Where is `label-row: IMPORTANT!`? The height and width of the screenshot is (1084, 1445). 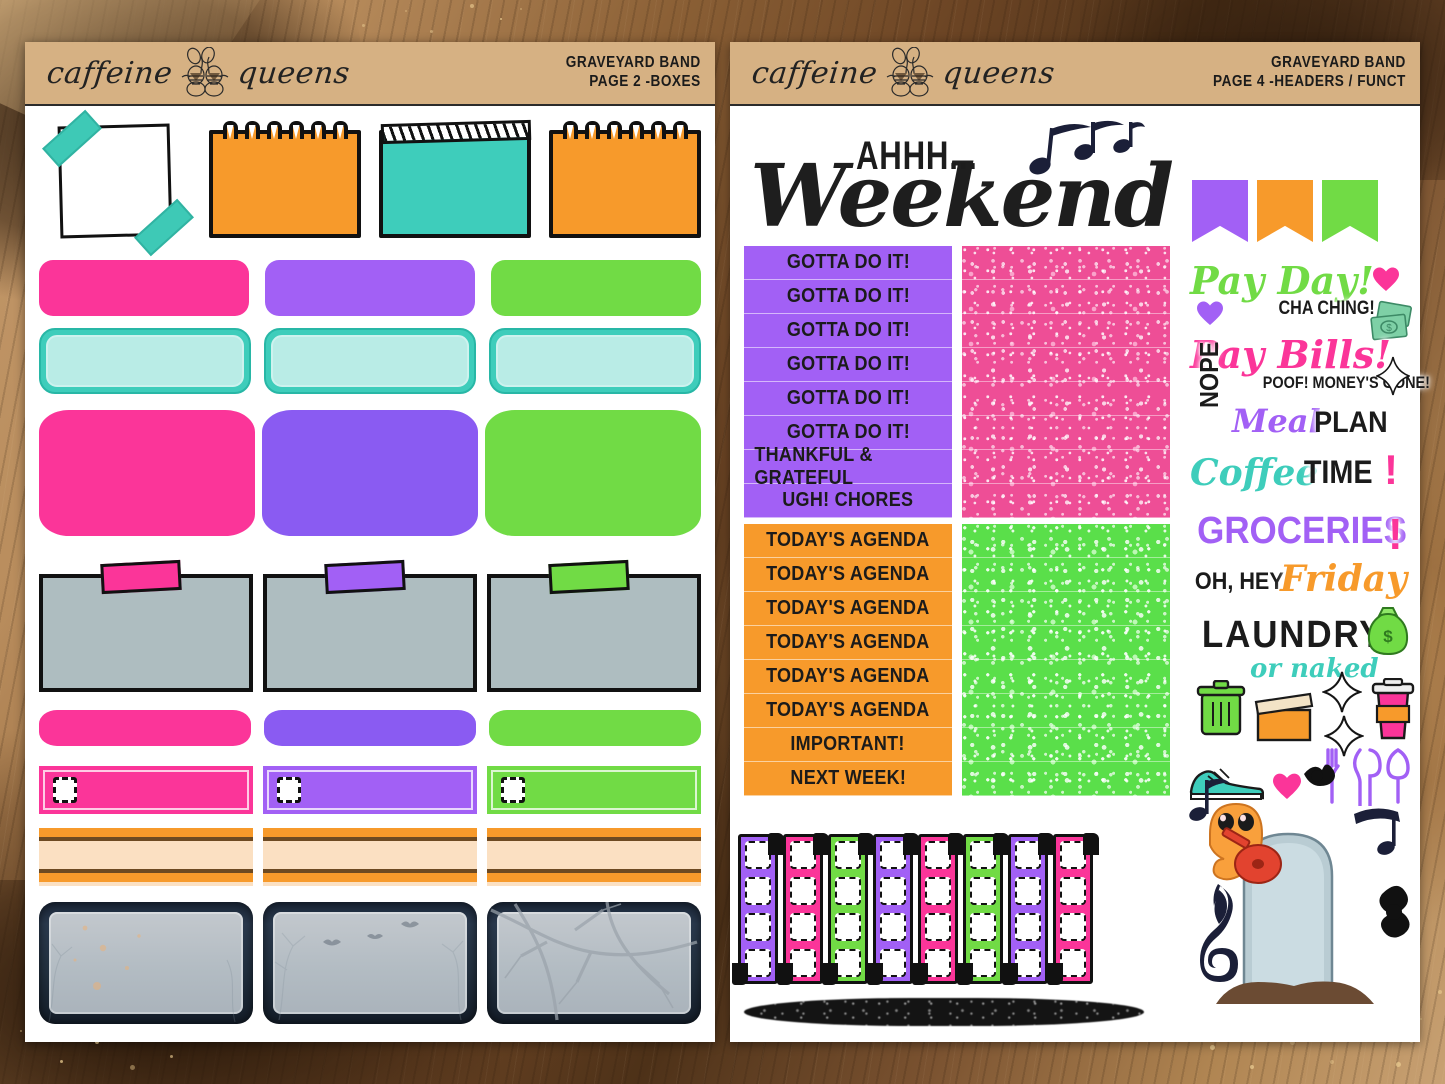 label-row: IMPORTANT! is located at coordinates (848, 745).